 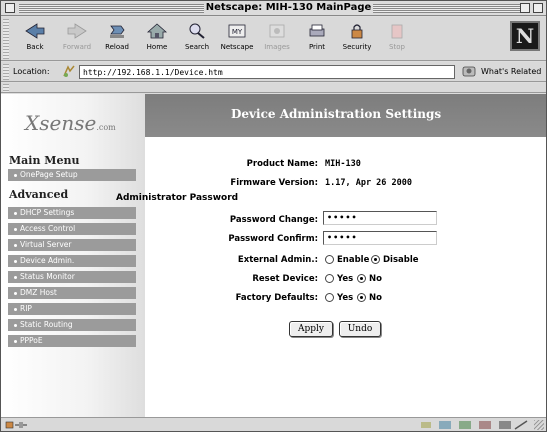 What do you see at coordinates (44, 160) in the screenshot?
I see `main-menu-heading: Main Menu` at bounding box center [44, 160].